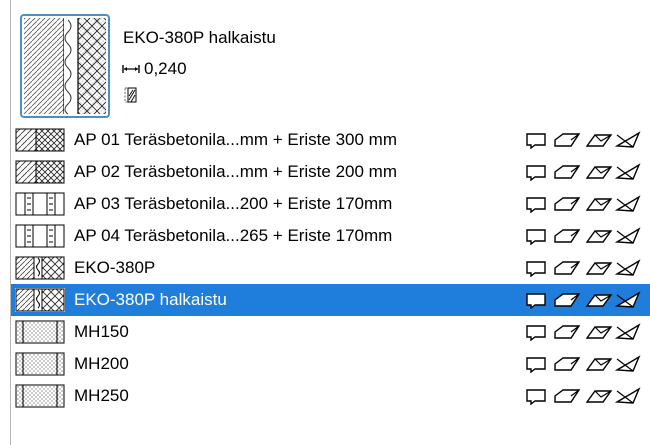 The height and width of the screenshot is (445, 650). I want to click on list-item-label: EKO-380P halkaistu, so click(150, 299).